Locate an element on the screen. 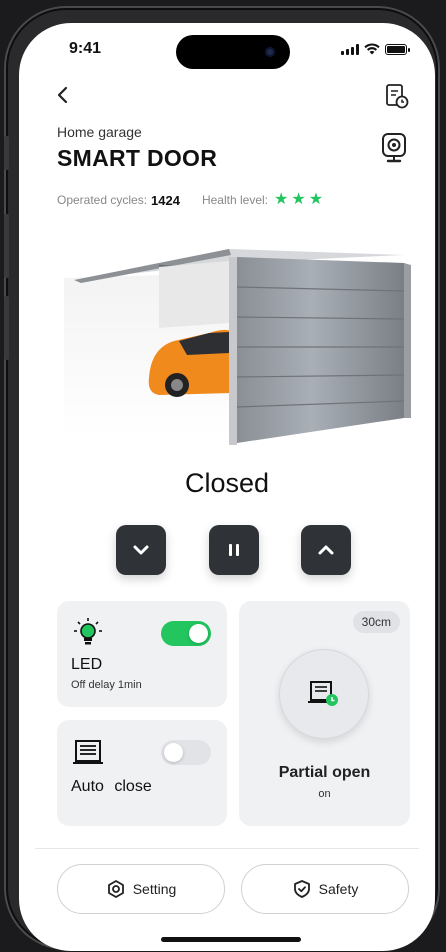 This screenshot has width=446, height=952. auto-close-card: Auto close is located at coordinates (142, 773).